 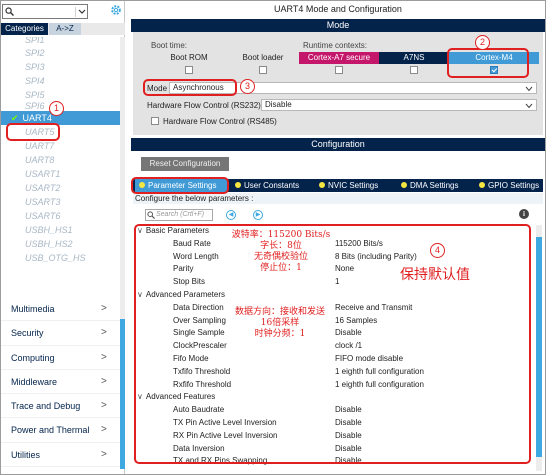 I want to click on hw-flow-rs232-select: Disable, so click(x=399, y=105).